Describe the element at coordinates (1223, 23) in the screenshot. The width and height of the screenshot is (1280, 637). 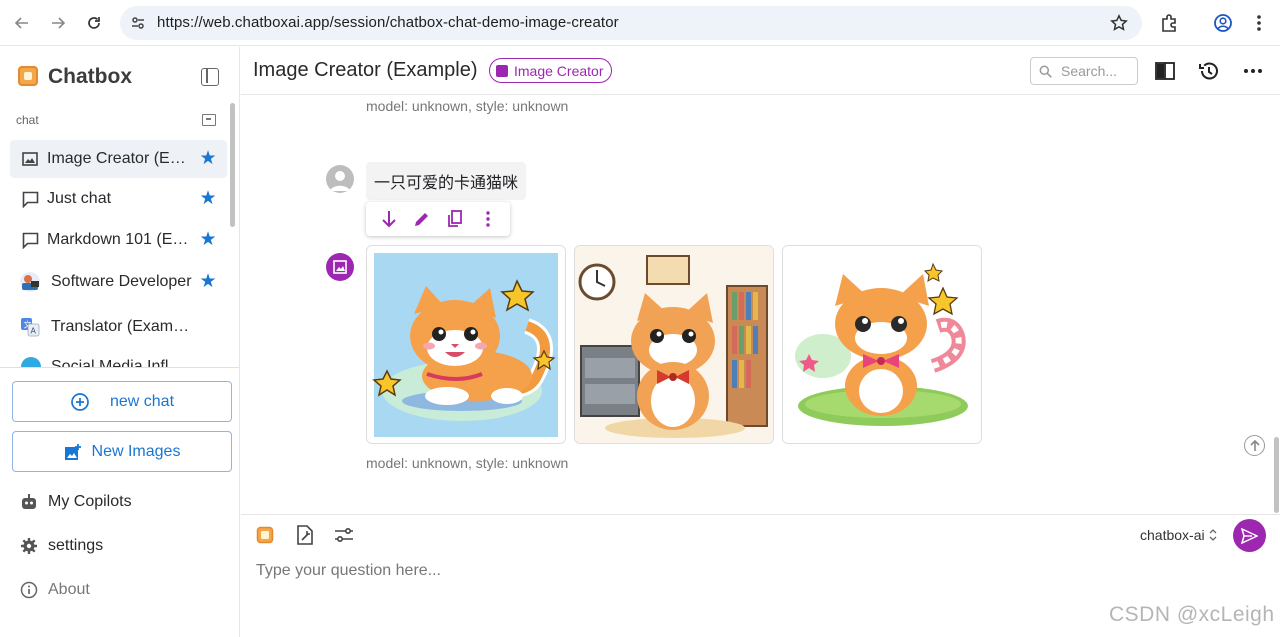
I see `profile-icon` at that location.